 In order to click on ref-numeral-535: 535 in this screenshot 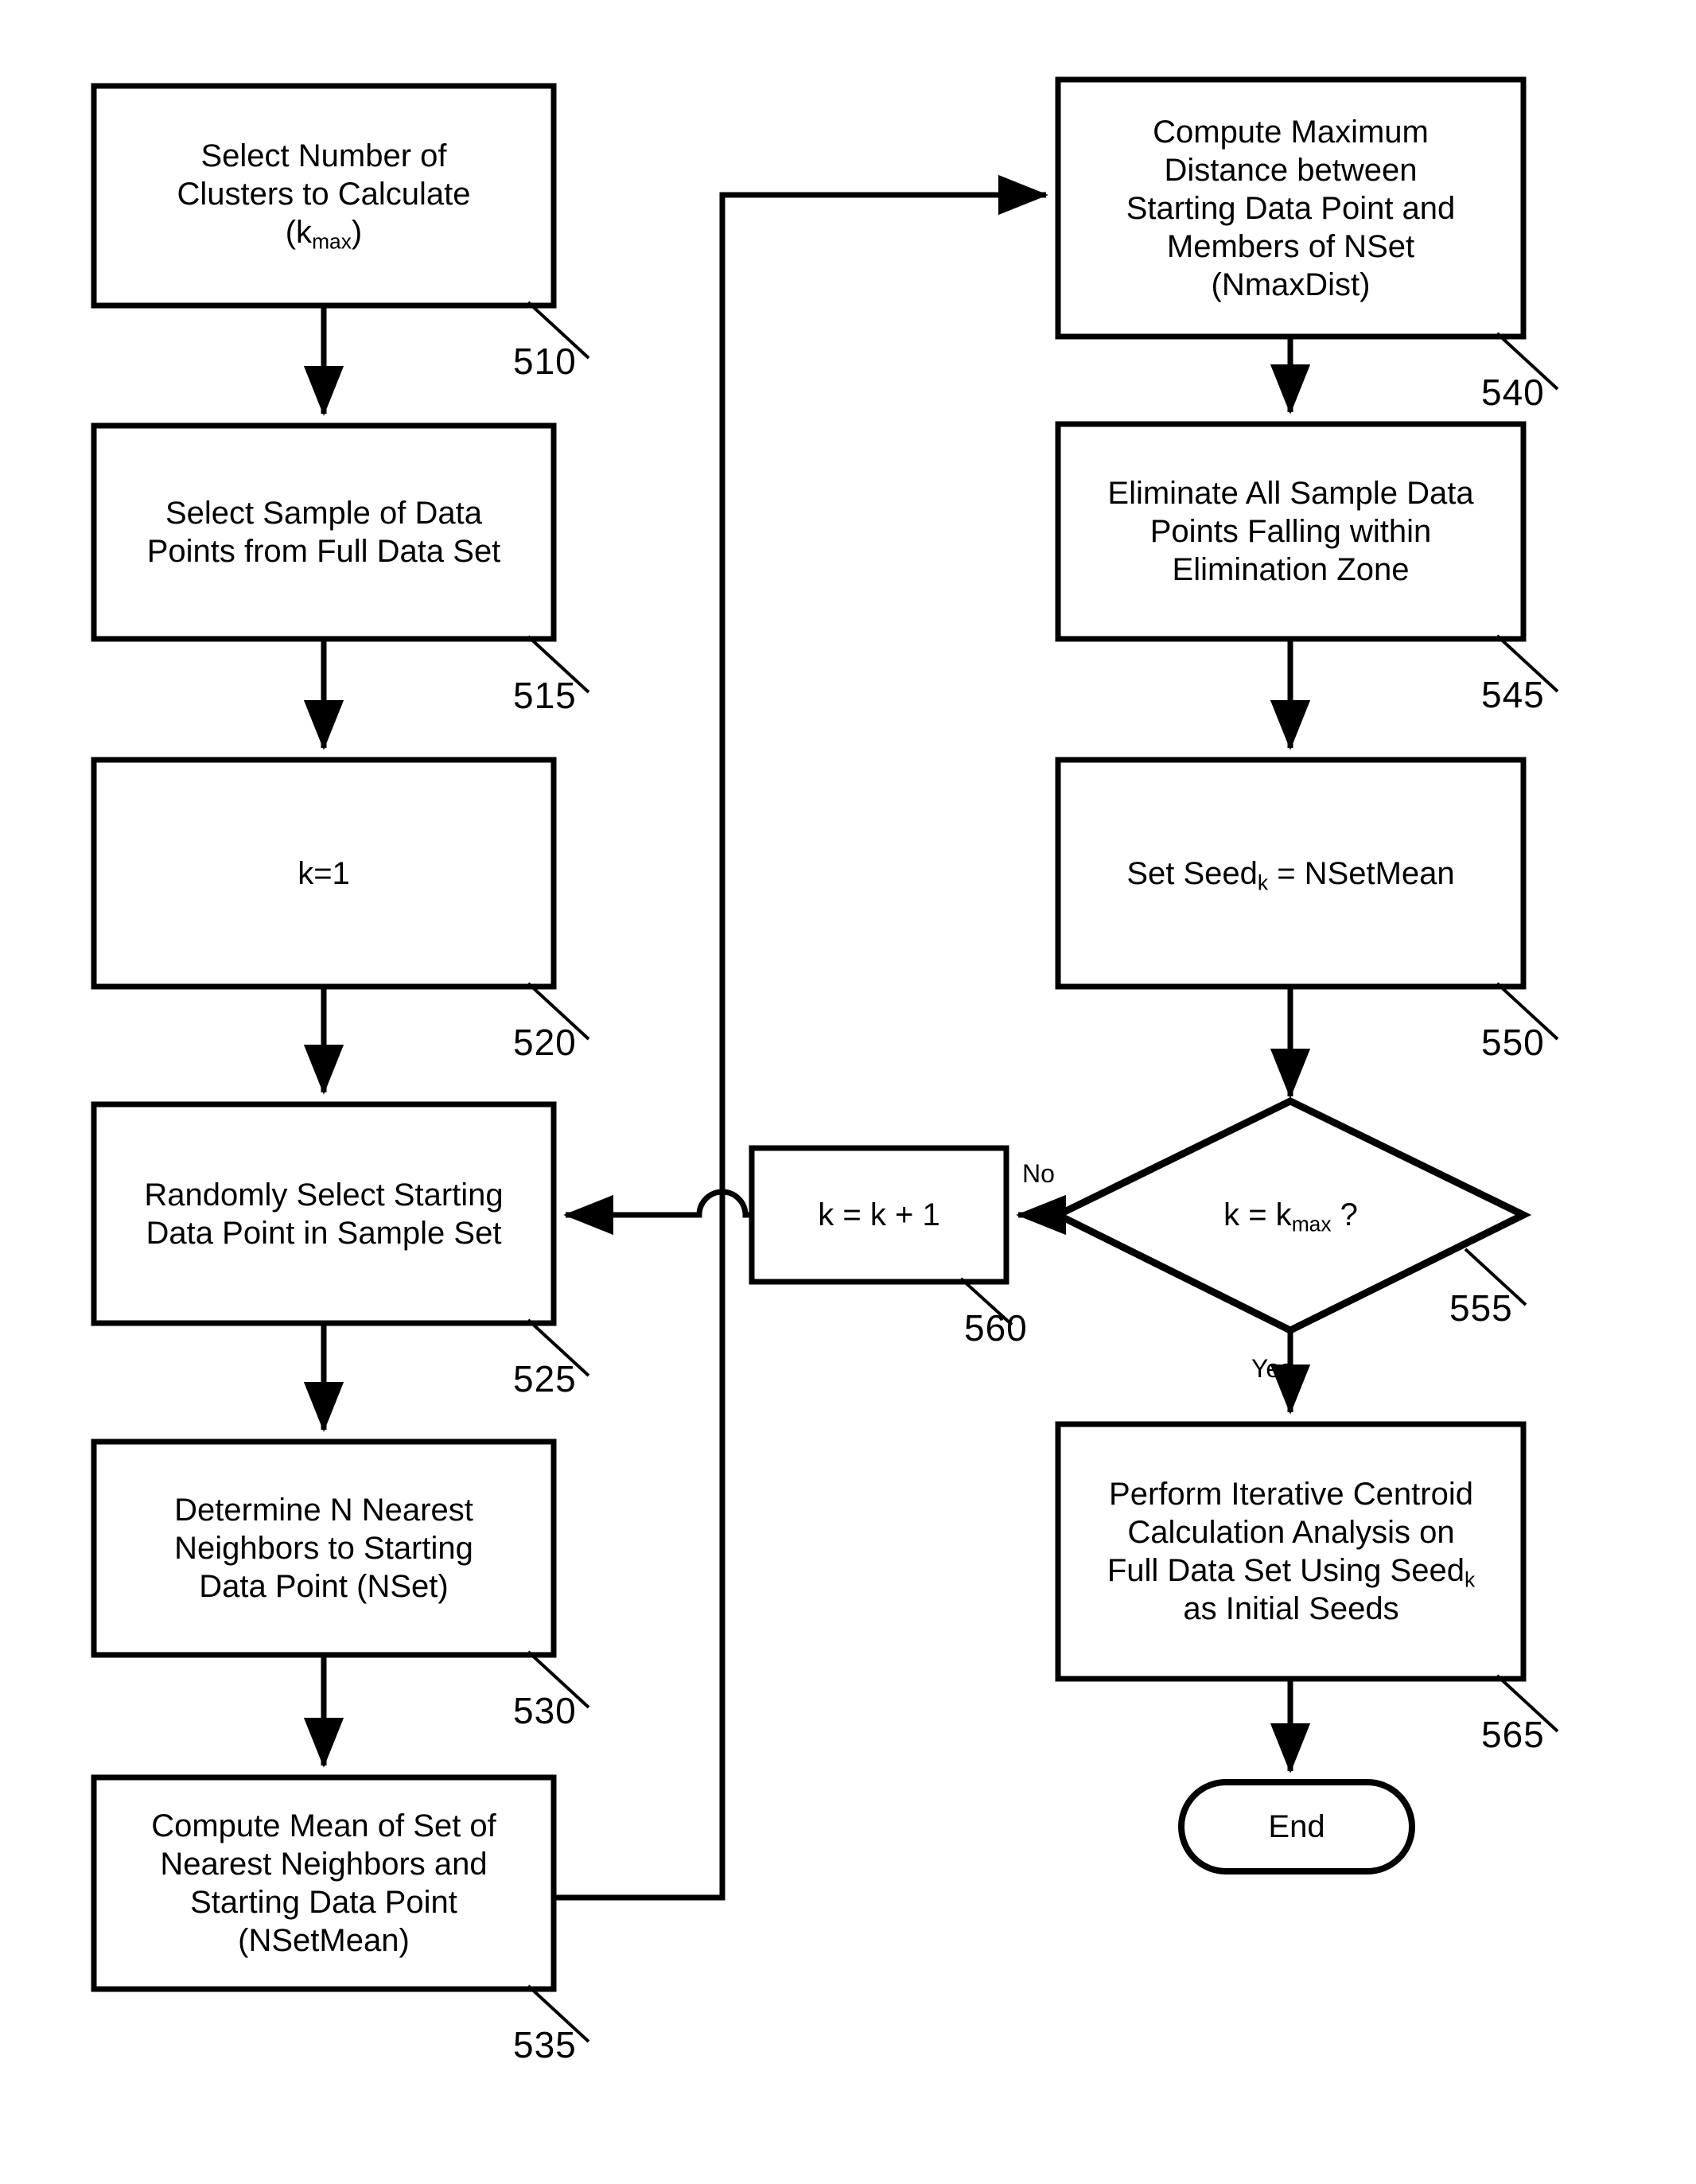, I will do `click(545, 2044)`.